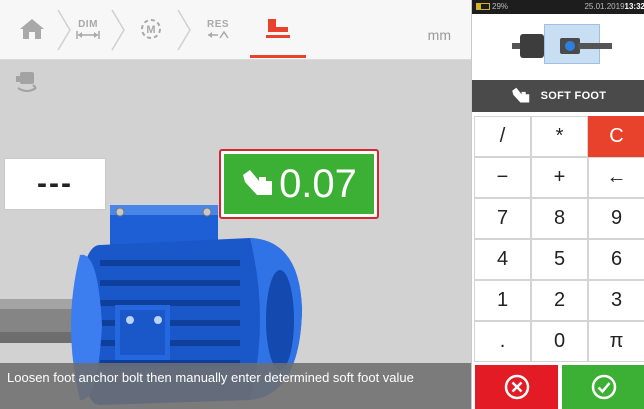  I want to click on measurement-placeholder: ---, so click(55, 184).